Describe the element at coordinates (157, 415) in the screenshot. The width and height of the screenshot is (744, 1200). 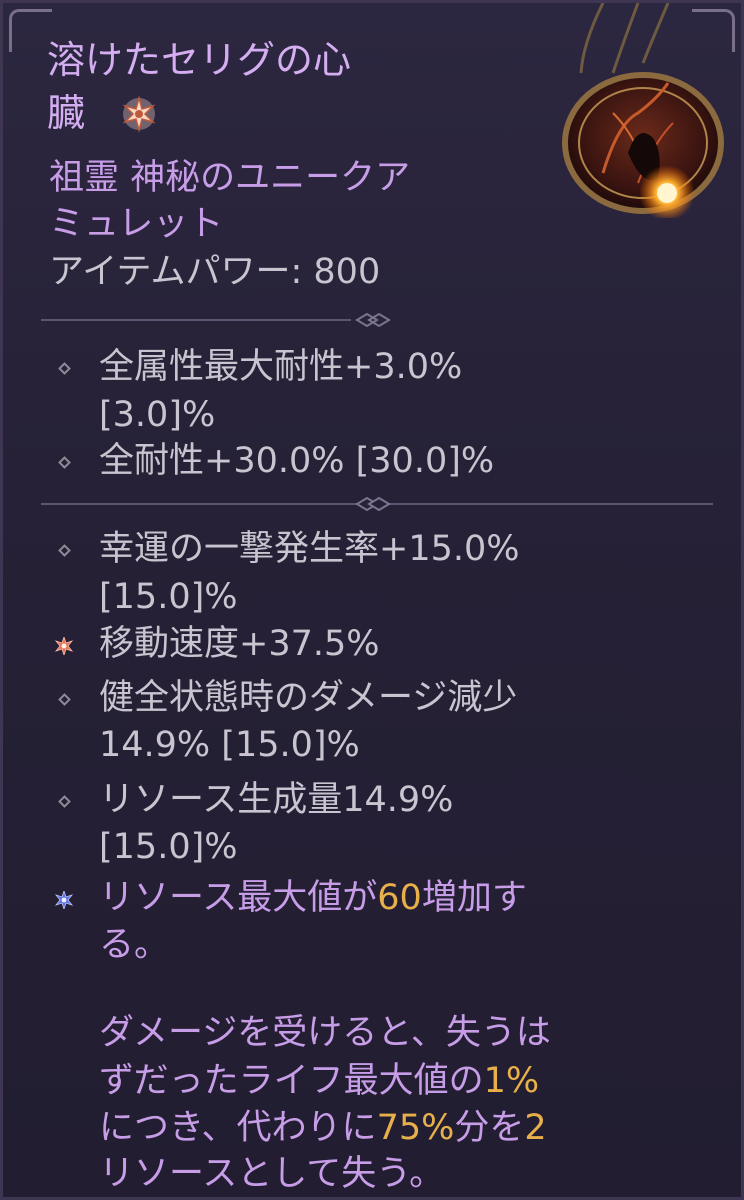
I see `implicit-stat-1-line2: [3.0]%` at that location.